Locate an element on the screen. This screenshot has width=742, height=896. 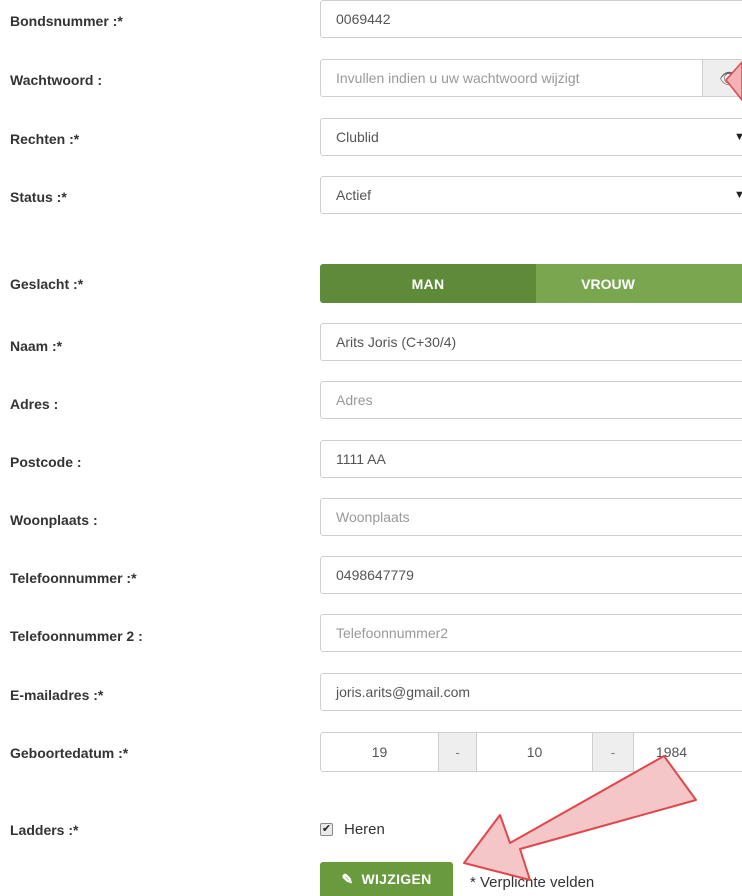
naam-label: Naam :* is located at coordinates (36, 346).